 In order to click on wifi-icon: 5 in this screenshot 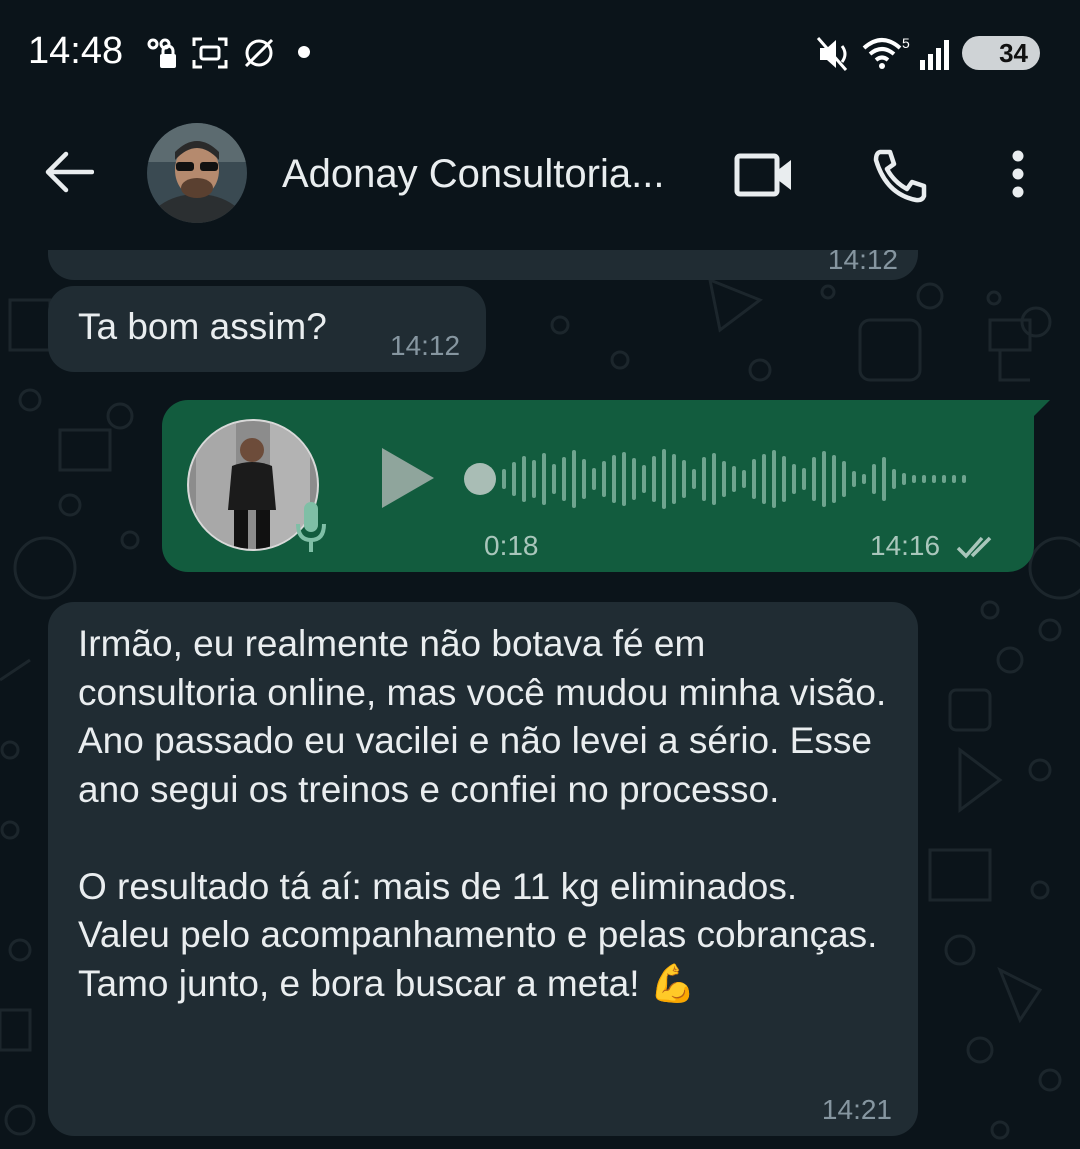, I will do `click(886, 52)`.